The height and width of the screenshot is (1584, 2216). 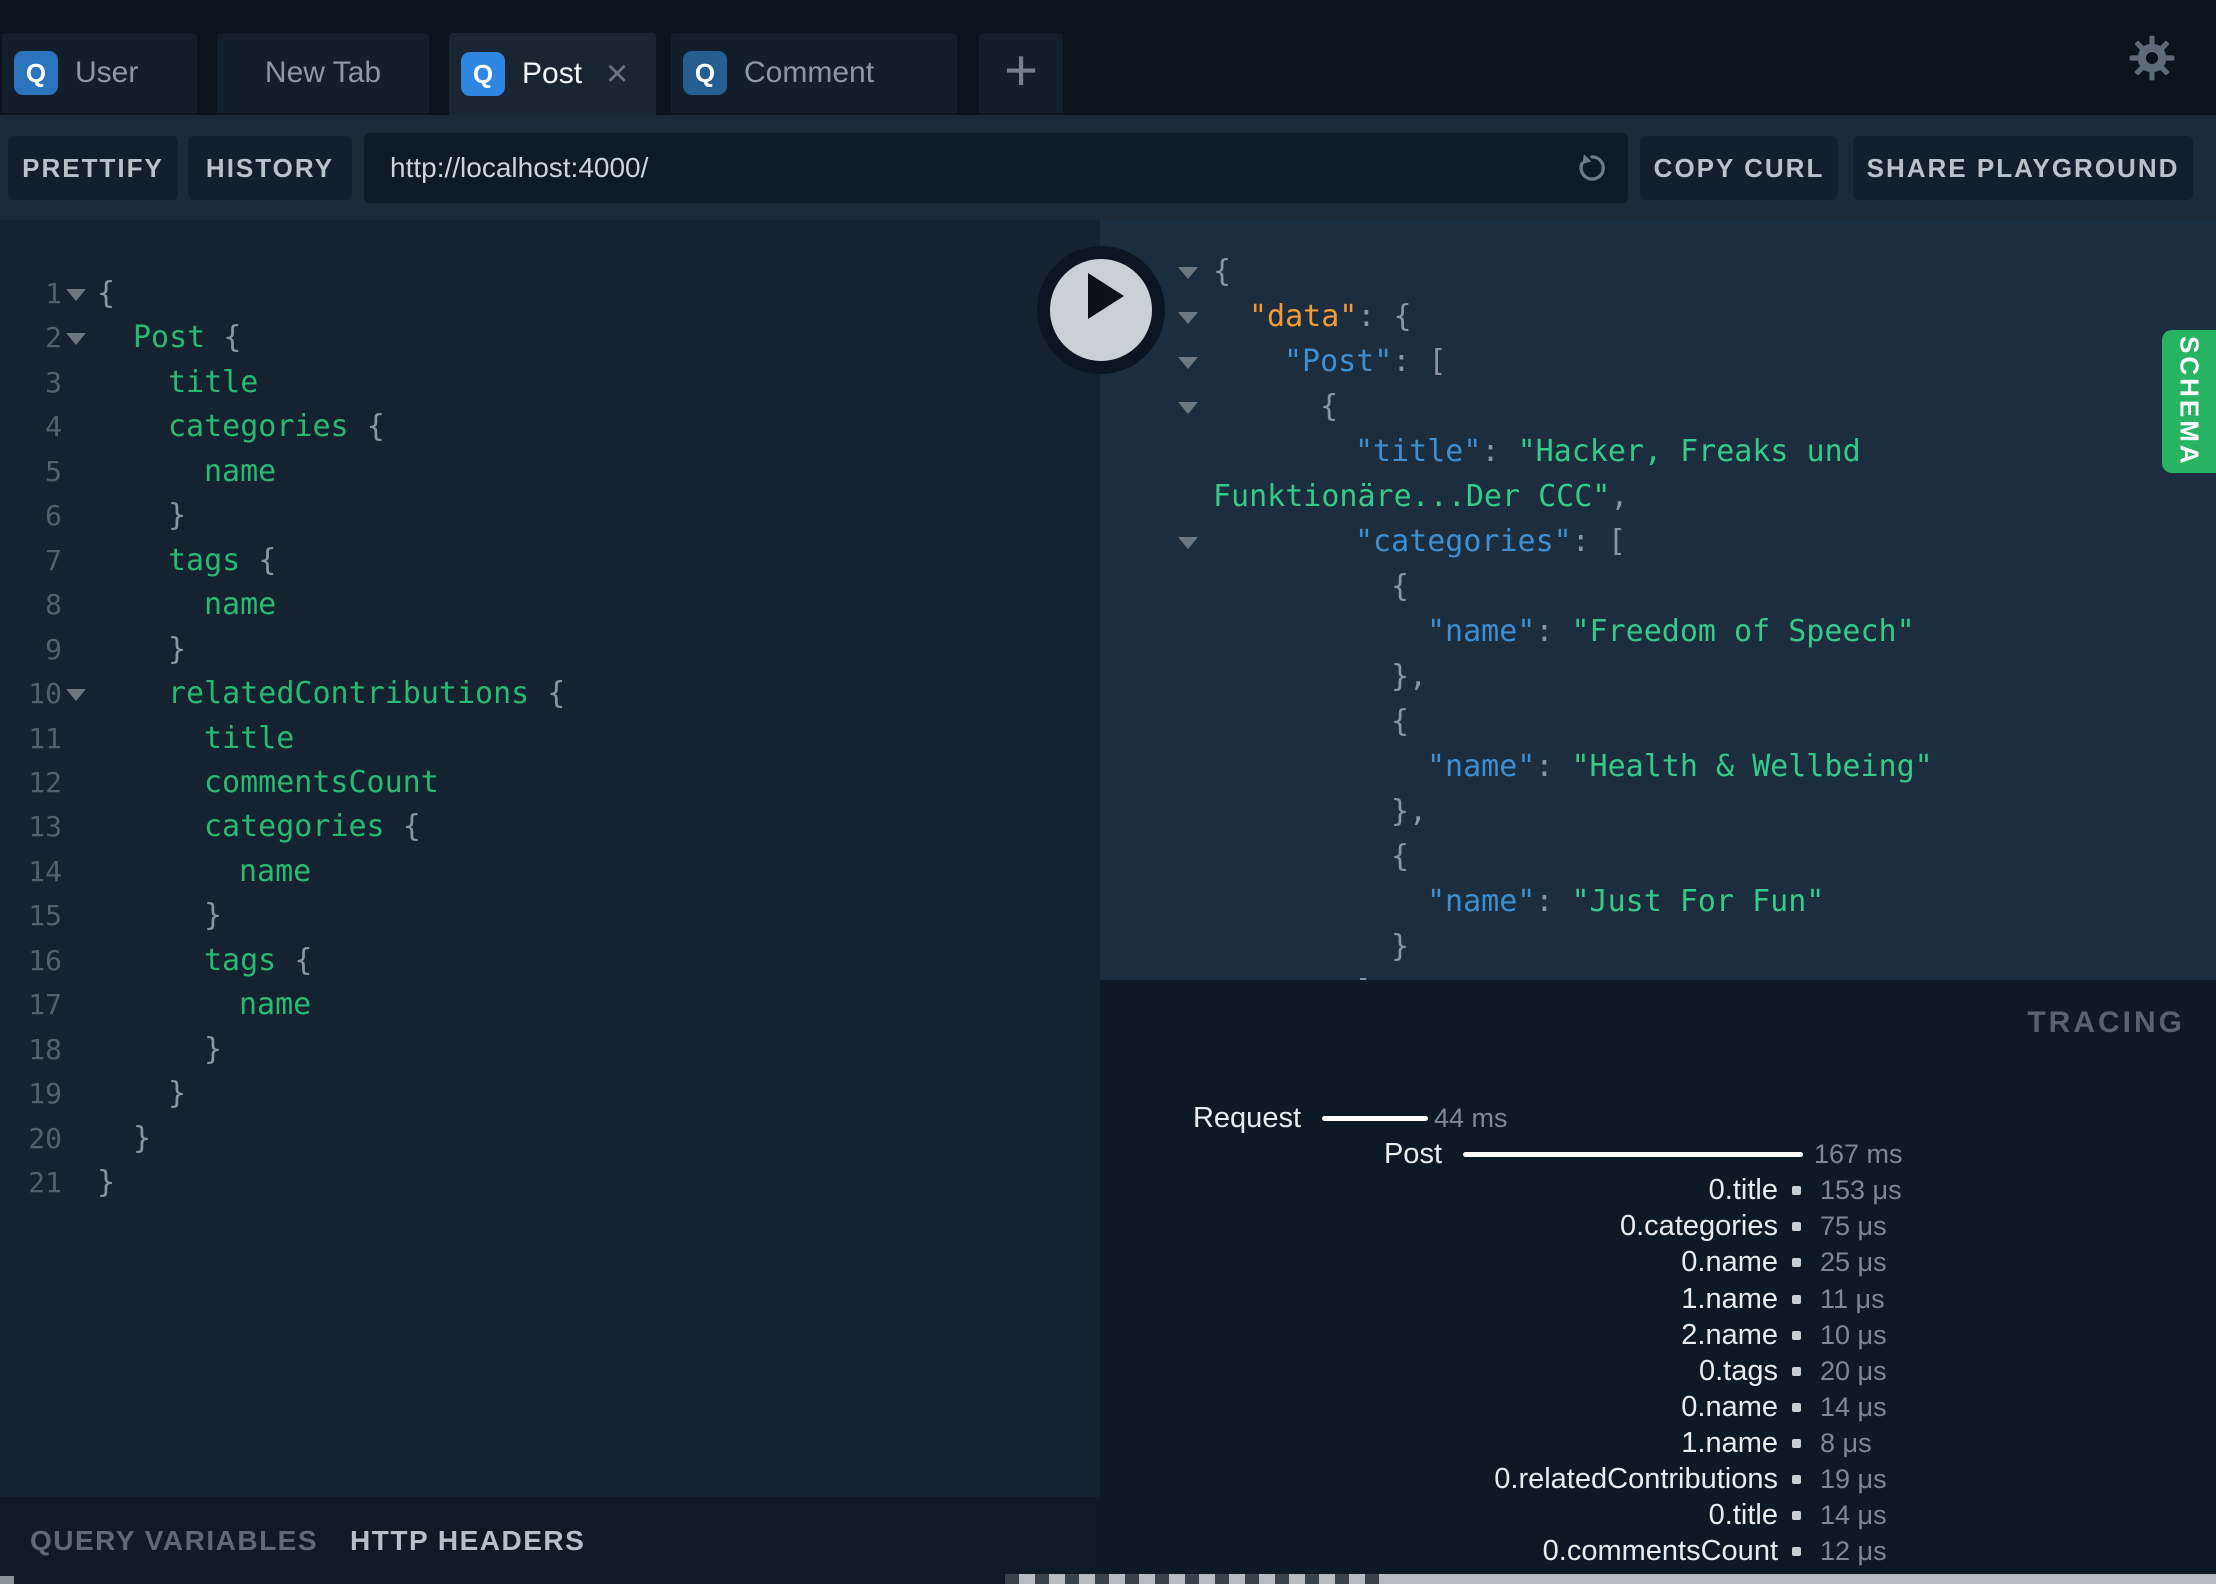 What do you see at coordinates (1658, 1299) in the screenshot?
I see `tracing-row: 1.name 11 μs` at bounding box center [1658, 1299].